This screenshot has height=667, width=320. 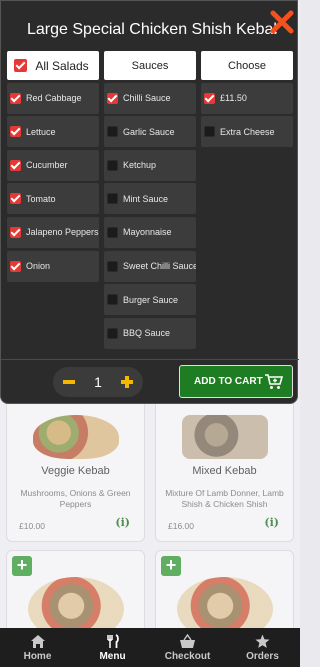 I want to click on option-price: £11.50, so click(x=247, y=98).